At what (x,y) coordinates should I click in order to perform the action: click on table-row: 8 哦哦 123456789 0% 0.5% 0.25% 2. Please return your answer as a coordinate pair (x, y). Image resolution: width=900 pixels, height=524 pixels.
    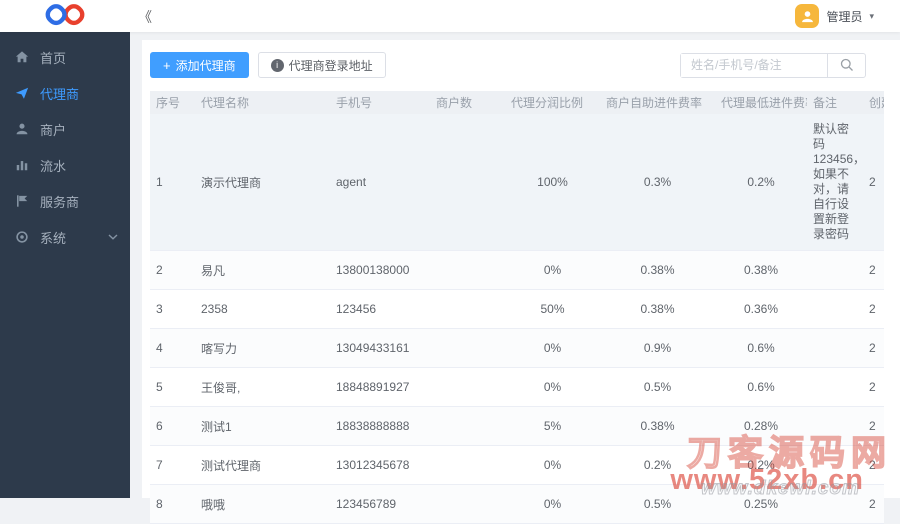
    Looking at the image, I should click on (517, 504).